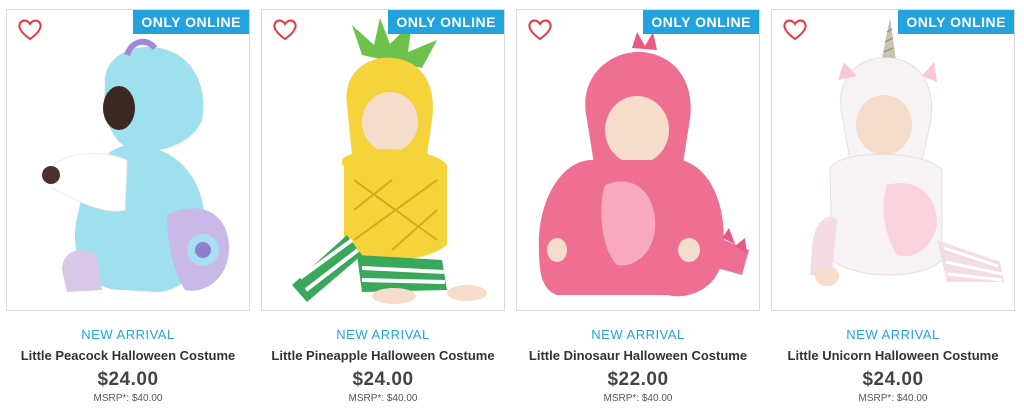  I want to click on unicorn-costume-photo, so click(907, 152).